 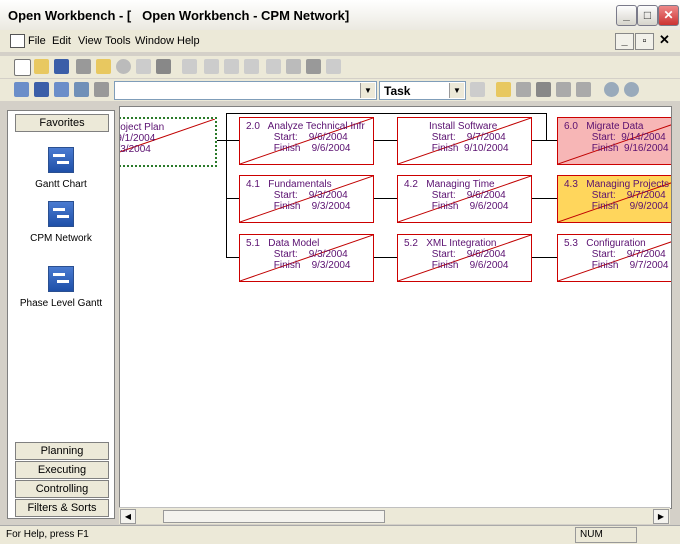 I want to click on zoom-in-icon, so click(x=611, y=89).